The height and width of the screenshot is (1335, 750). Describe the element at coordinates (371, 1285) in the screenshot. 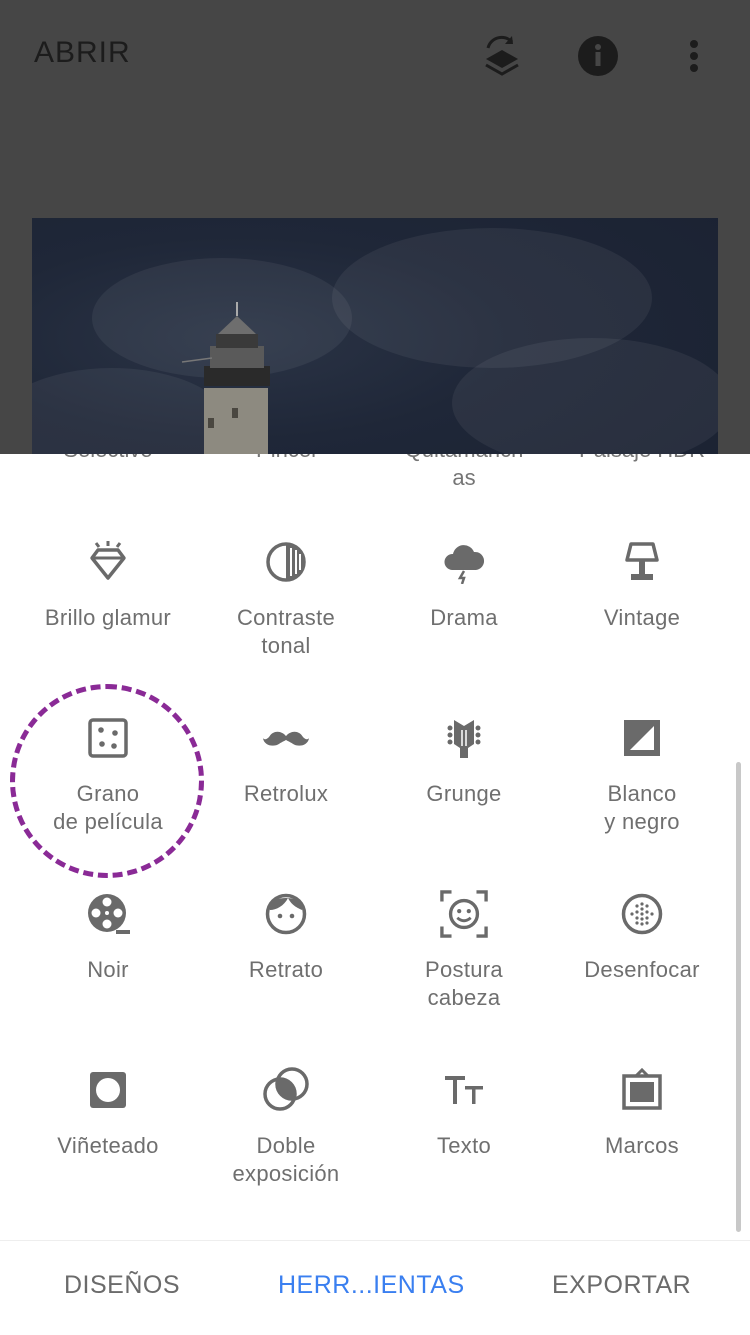

I see `nav-tools: HERR...IENTAS` at that location.